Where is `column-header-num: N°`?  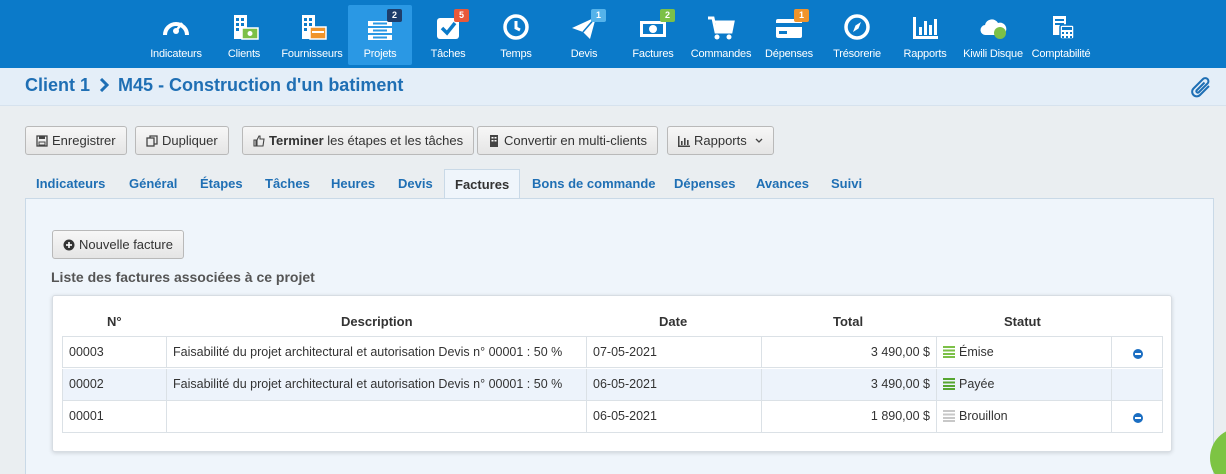
column-header-num: N° is located at coordinates (114, 321).